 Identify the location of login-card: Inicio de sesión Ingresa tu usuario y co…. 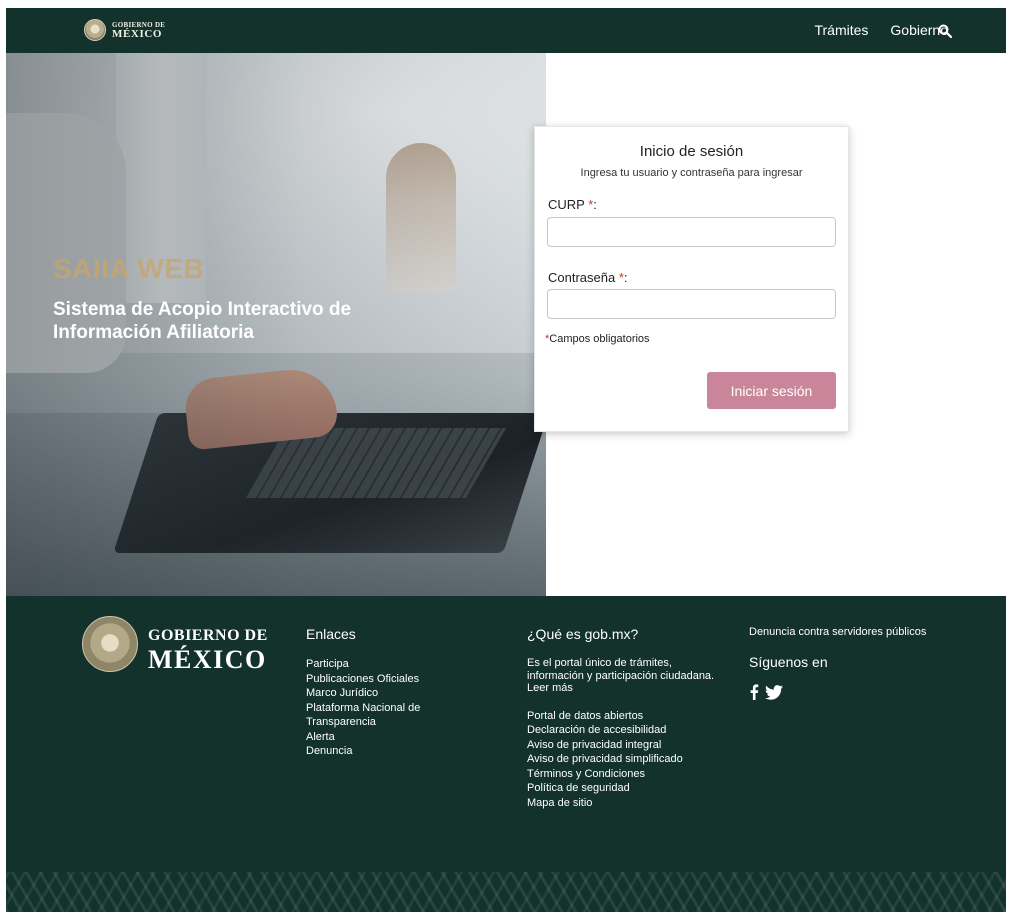
(691, 279).